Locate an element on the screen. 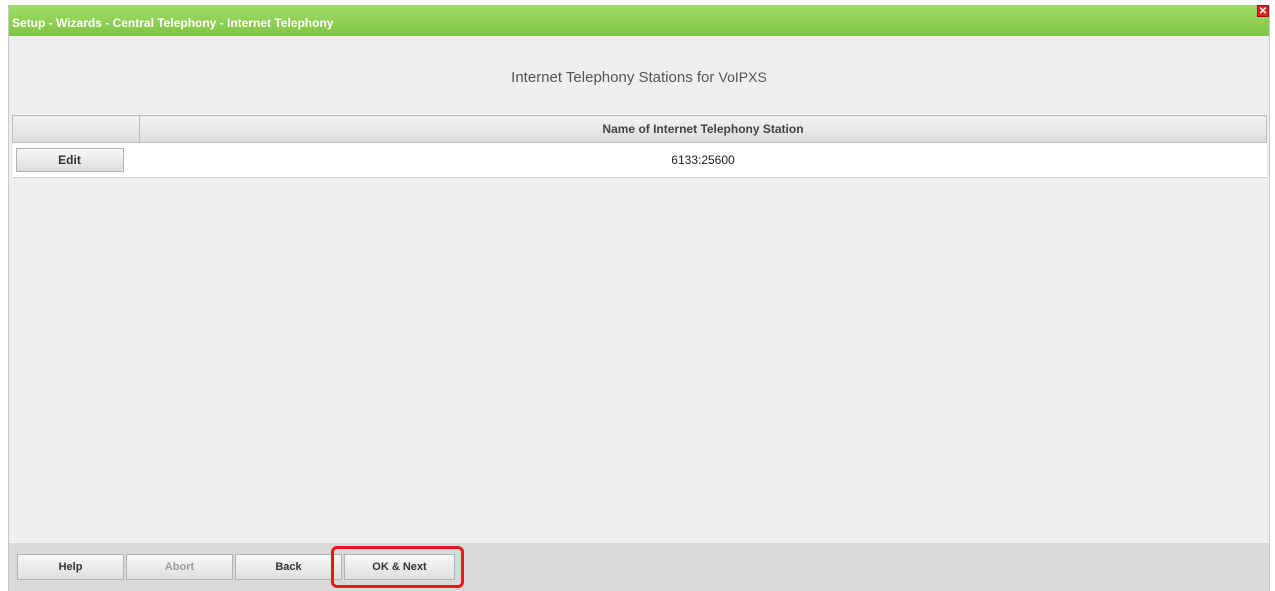  table-header-row: Name of Internet Telephony Station is located at coordinates (639, 129).